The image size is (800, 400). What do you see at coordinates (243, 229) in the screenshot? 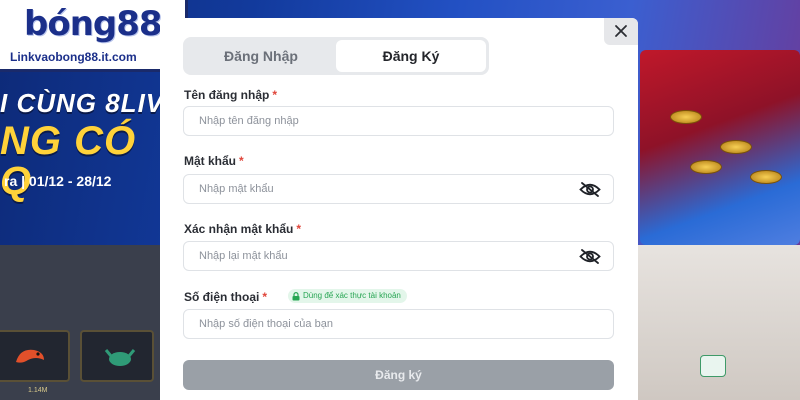
I see `confirm-password-label: Xác nhận mật khẩu *` at bounding box center [243, 229].